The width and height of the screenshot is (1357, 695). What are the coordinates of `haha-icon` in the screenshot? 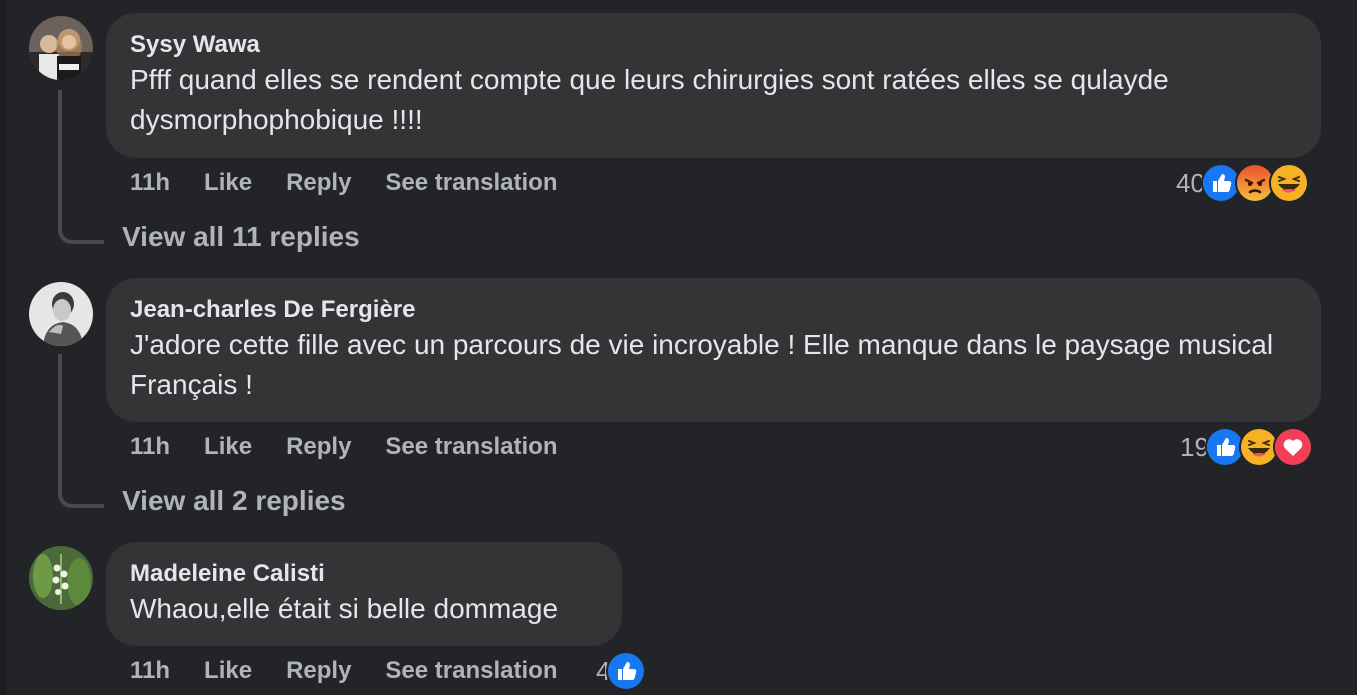 It's located at (1288, 183).